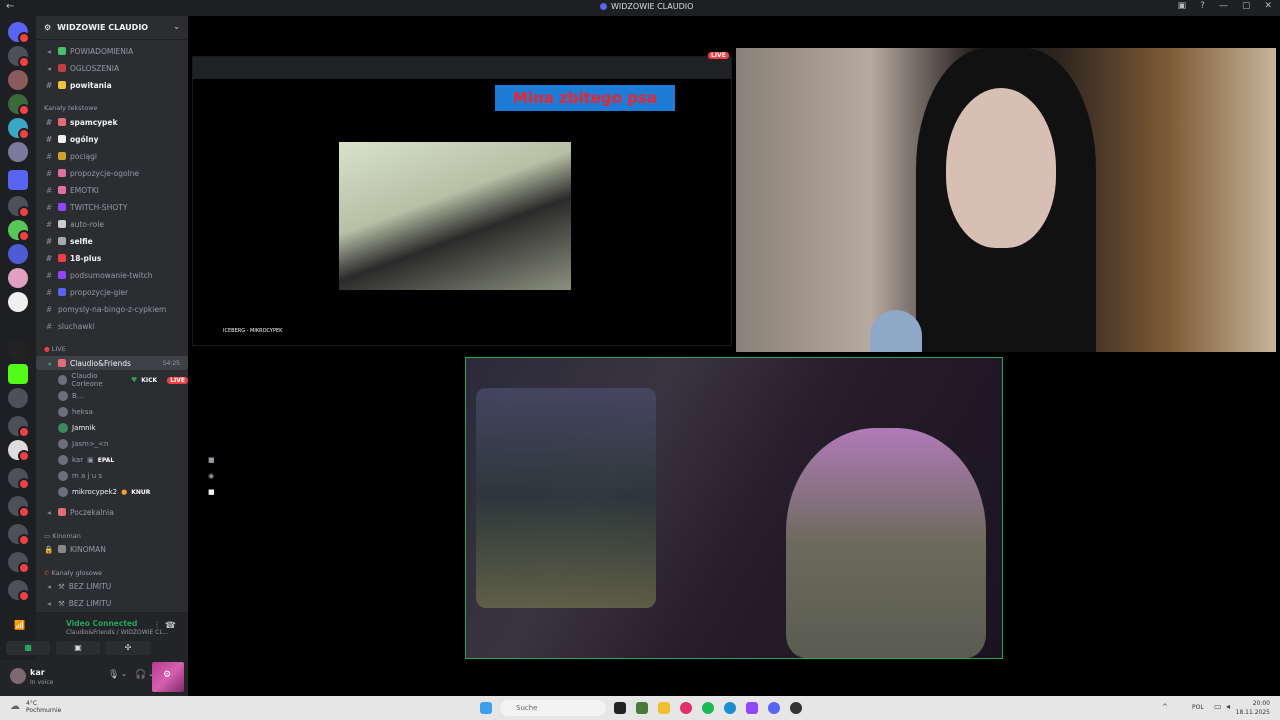  Describe the element at coordinates (28, 648) in the screenshot. I see `camera-button: ■` at that location.